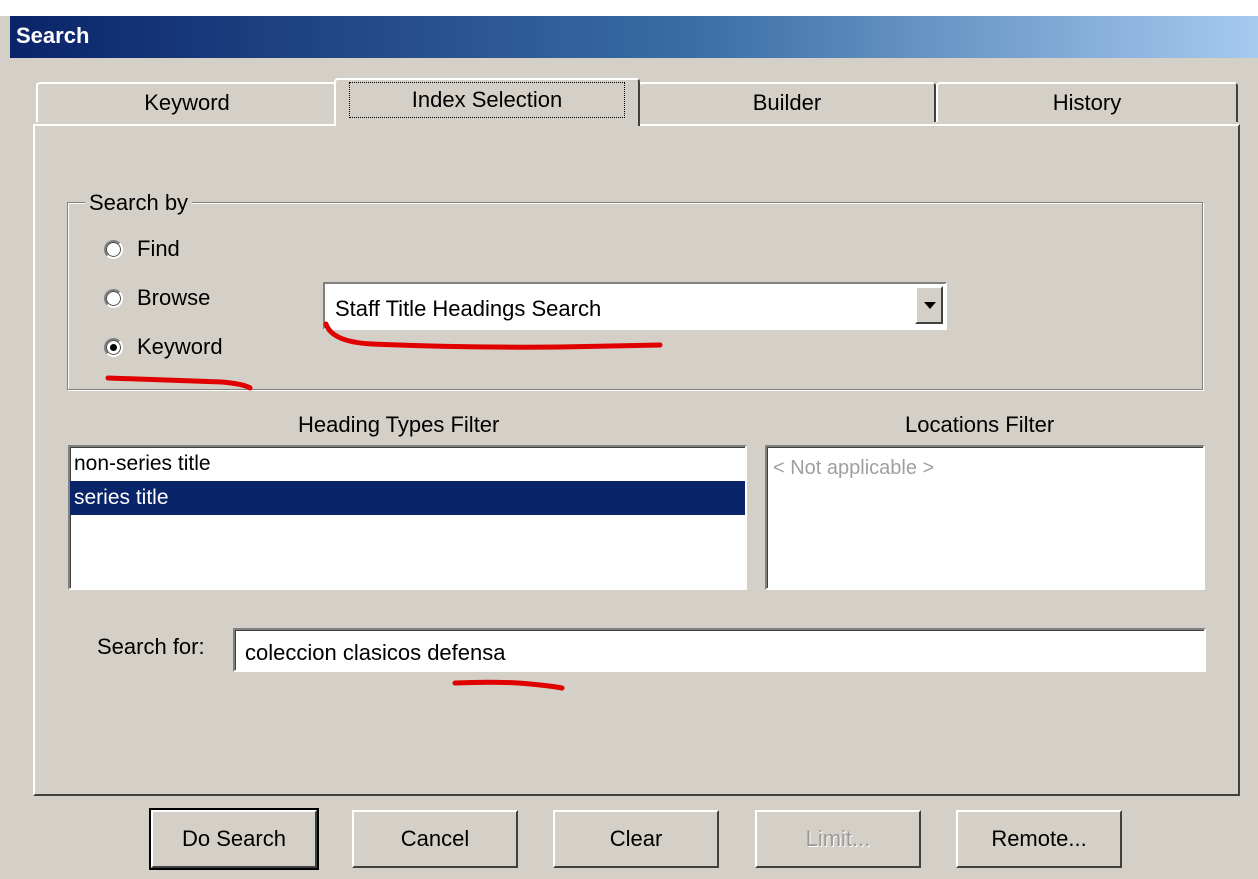 The image size is (1258, 879). What do you see at coordinates (629, 8) in the screenshot?
I see `top-strip` at bounding box center [629, 8].